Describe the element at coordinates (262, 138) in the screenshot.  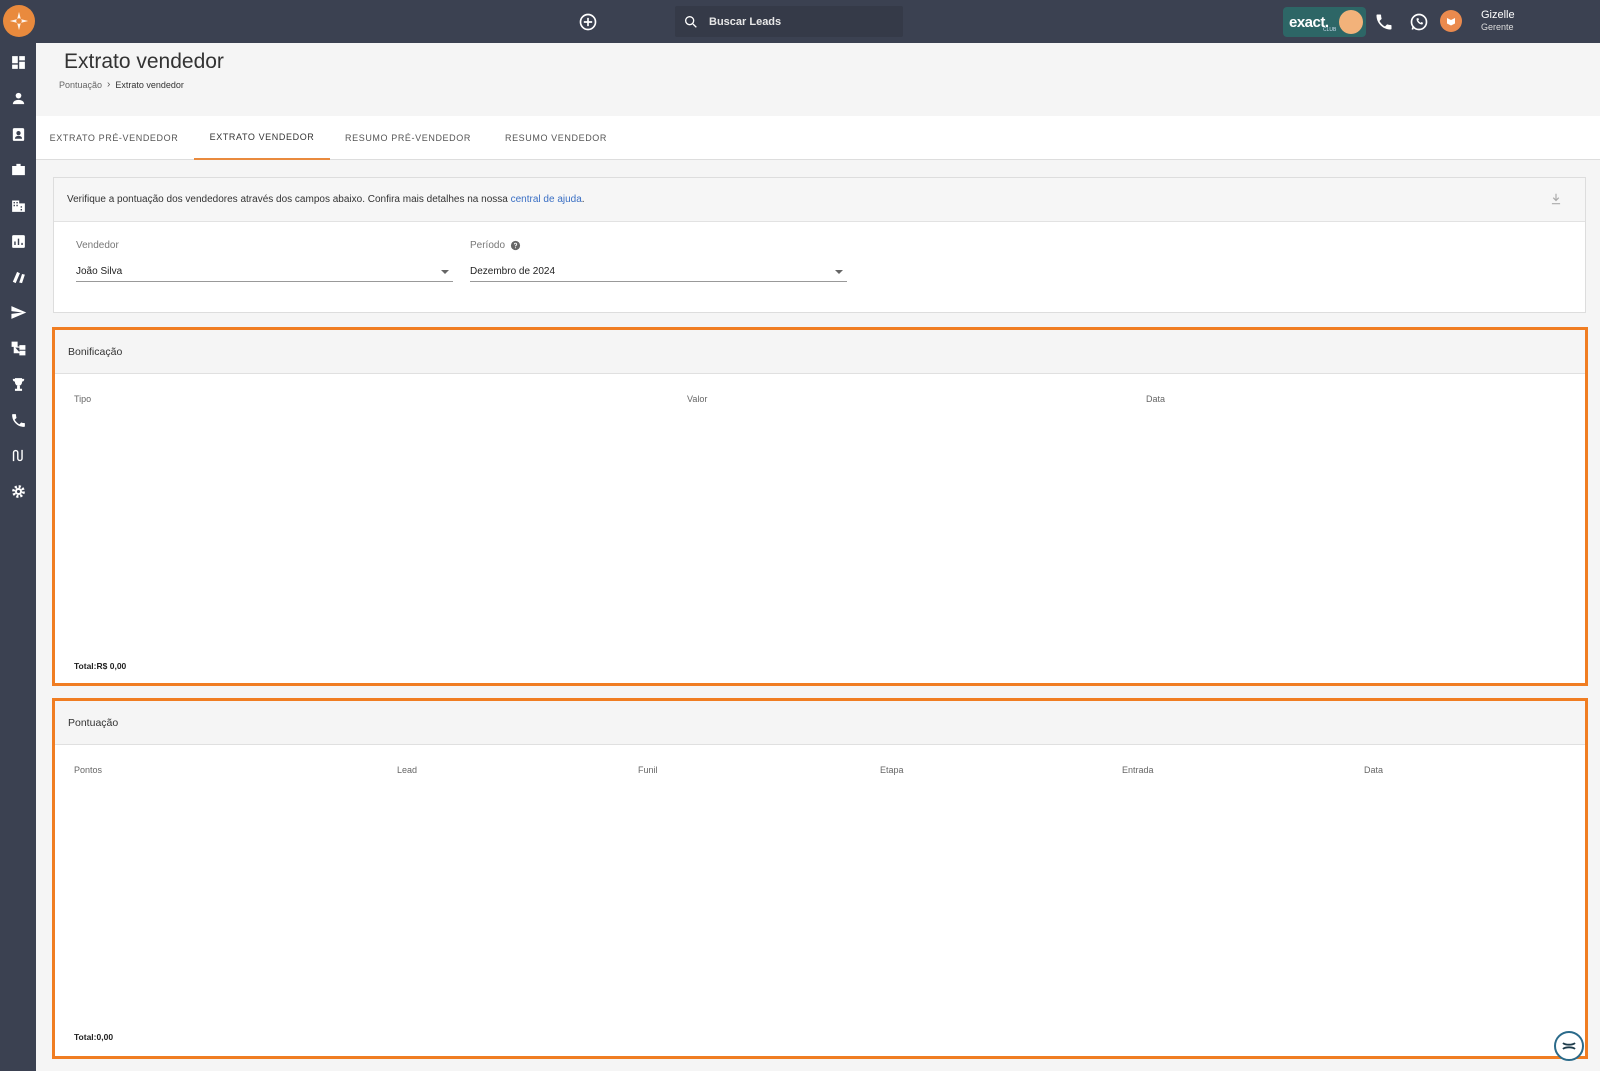
I see `tab-extrato-vendedor: EXTRATO VENDEDOR` at that location.